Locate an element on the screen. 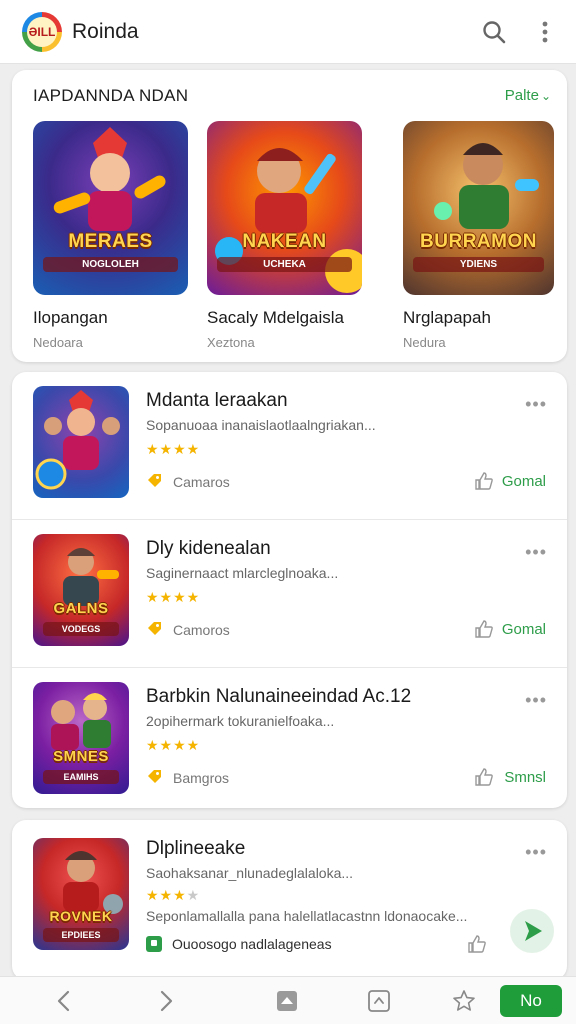  game-thumbnail: GALNS VODEGS is located at coordinates (81, 590).